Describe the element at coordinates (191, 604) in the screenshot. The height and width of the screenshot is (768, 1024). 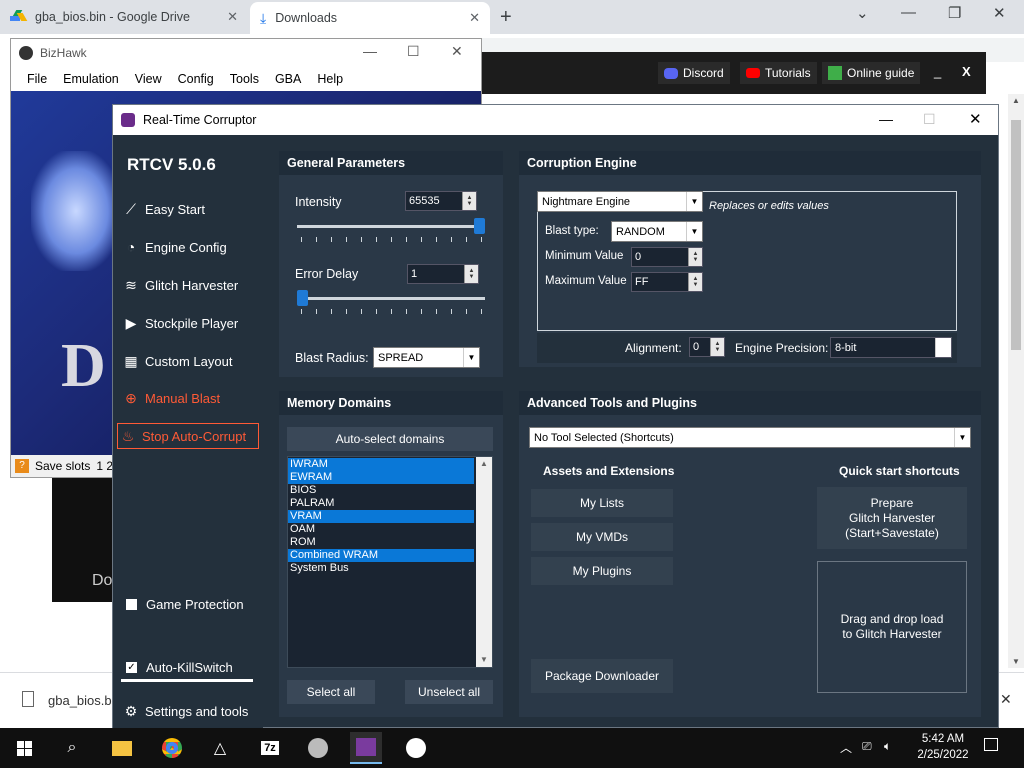
I see `game-protection-checkbox: Game Protection` at that location.